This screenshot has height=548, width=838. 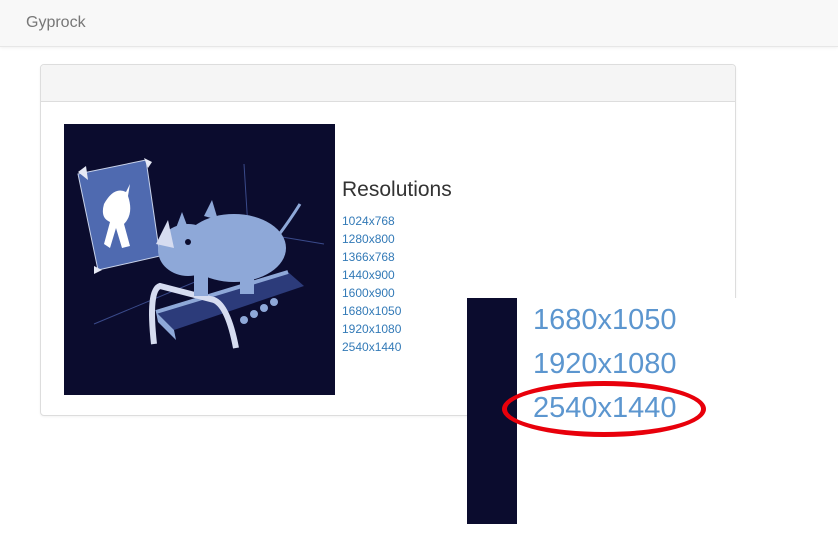 I want to click on list-item: 1280x800, so click(x=371, y=239).